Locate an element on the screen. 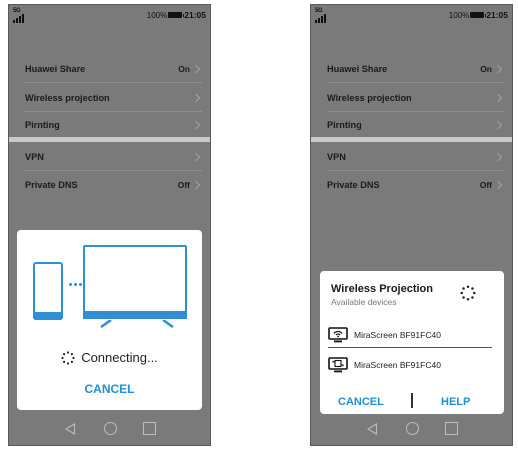 Image resolution: width=518 pixels, height=450 pixels. screen-mirror-icon is located at coordinates (338, 365).